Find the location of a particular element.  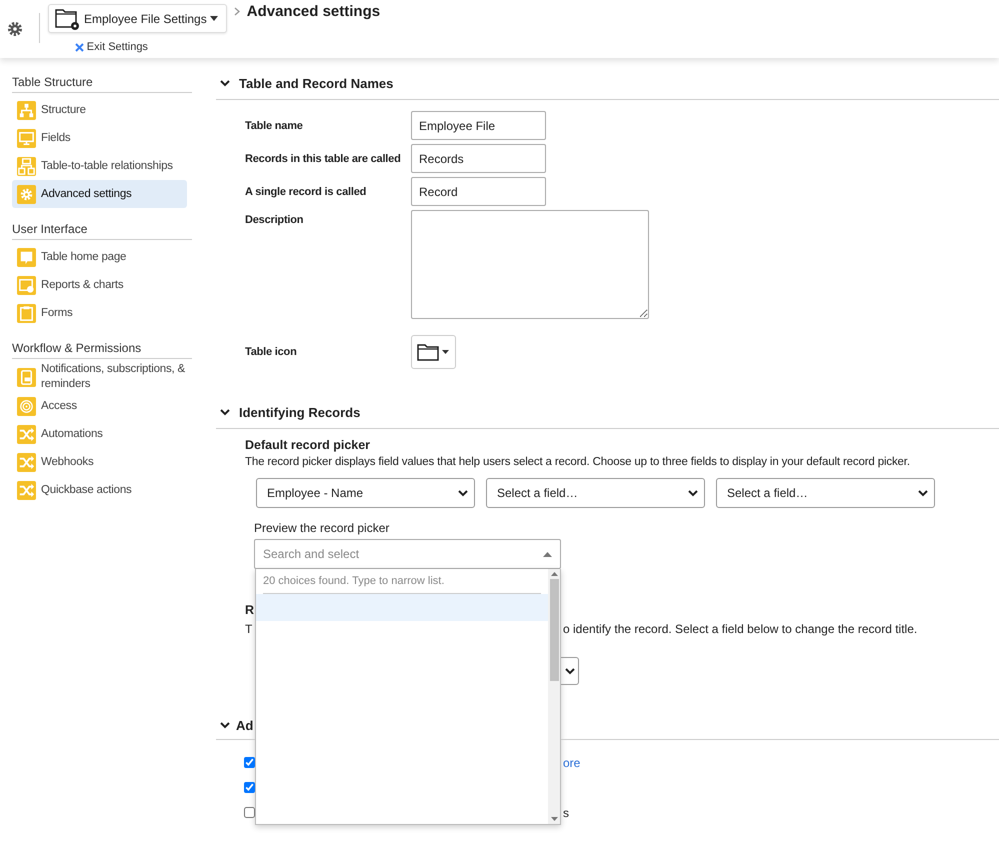

sidebar-item: Access is located at coordinates (99, 406).